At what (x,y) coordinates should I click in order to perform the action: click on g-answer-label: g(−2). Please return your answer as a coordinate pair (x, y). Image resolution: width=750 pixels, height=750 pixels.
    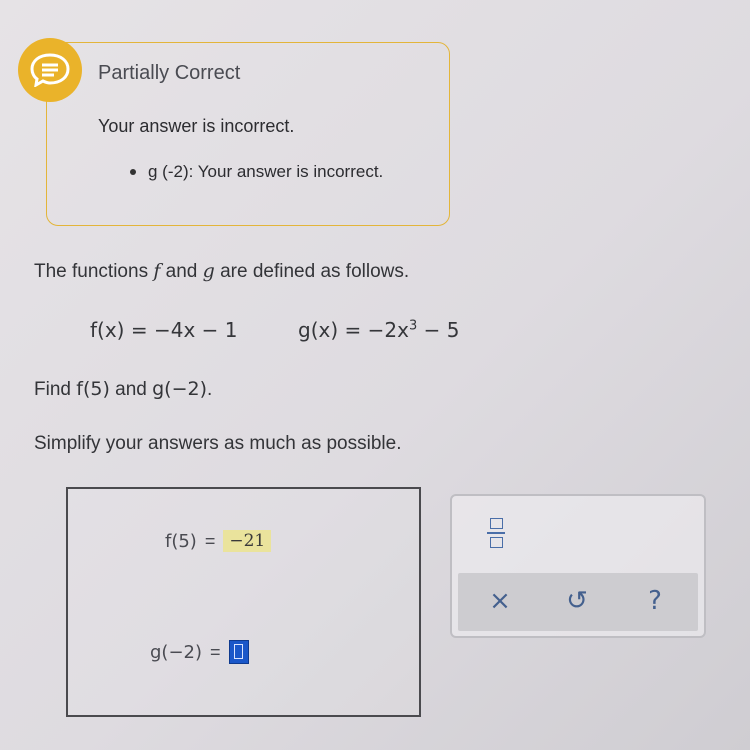
    Looking at the image, I should click on (176, 652).